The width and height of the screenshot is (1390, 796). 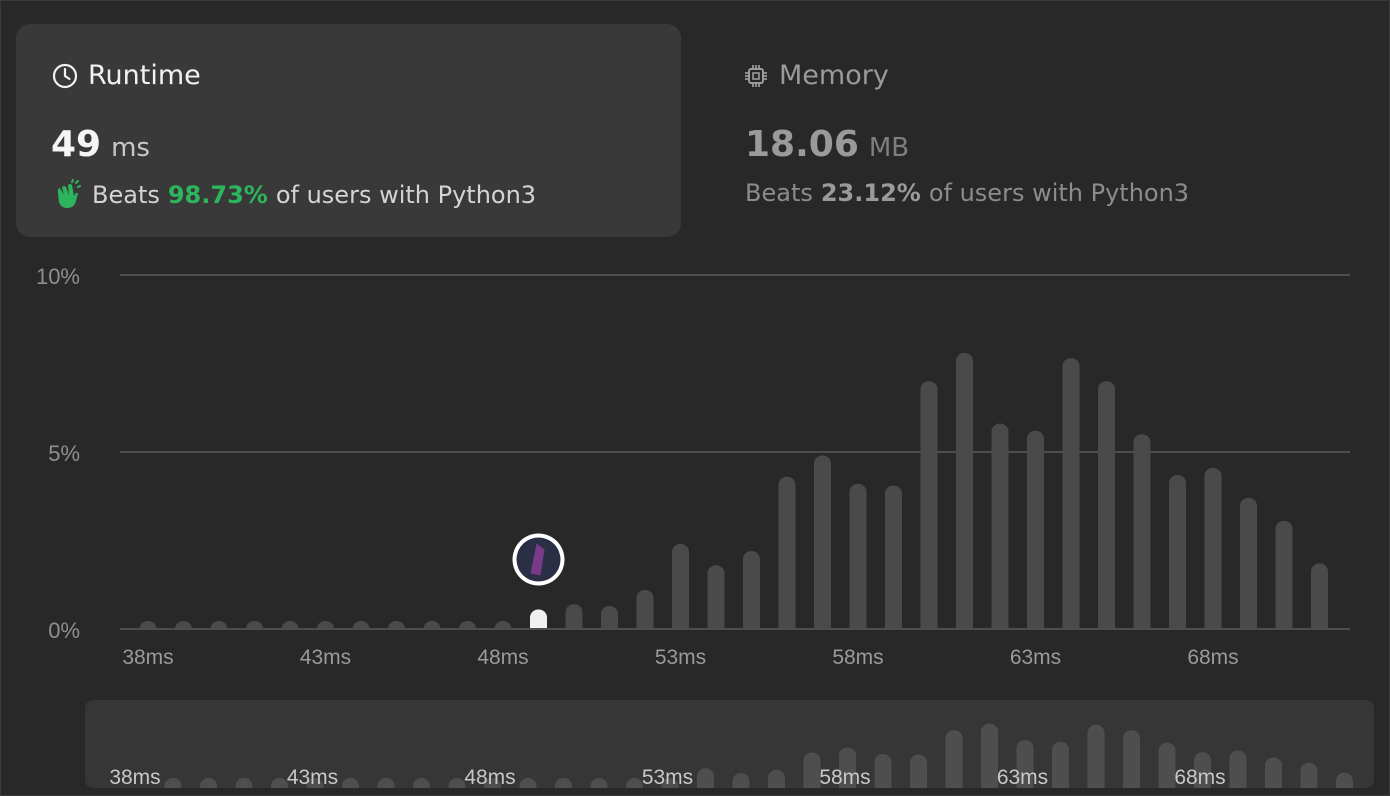 What do you see at coordinates (502, 657) in the screenshot?
I see `x-tick-label: 48ms` at bounding box center [502, 657].